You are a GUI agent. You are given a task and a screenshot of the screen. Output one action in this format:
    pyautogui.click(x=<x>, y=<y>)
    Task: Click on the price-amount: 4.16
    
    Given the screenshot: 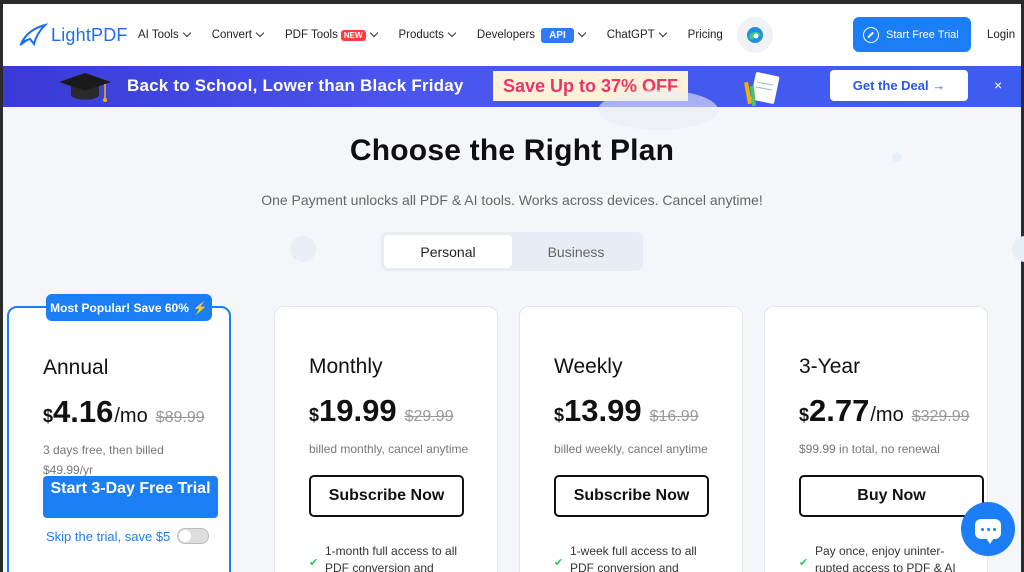 What is the action you would take?
    pyautogui.click(x=83, y=411)
    